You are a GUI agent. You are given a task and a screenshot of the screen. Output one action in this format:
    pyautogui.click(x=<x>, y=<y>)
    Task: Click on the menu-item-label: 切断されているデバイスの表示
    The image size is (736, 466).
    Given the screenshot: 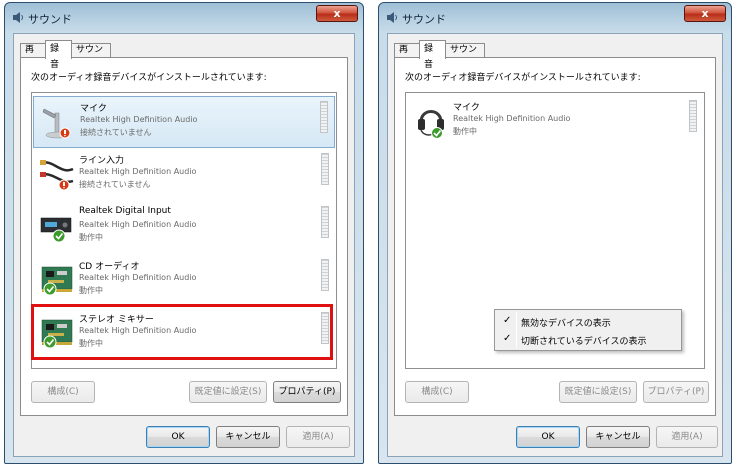 What is the action you would take?
    pyautogui.click(x=584, y=342)
    